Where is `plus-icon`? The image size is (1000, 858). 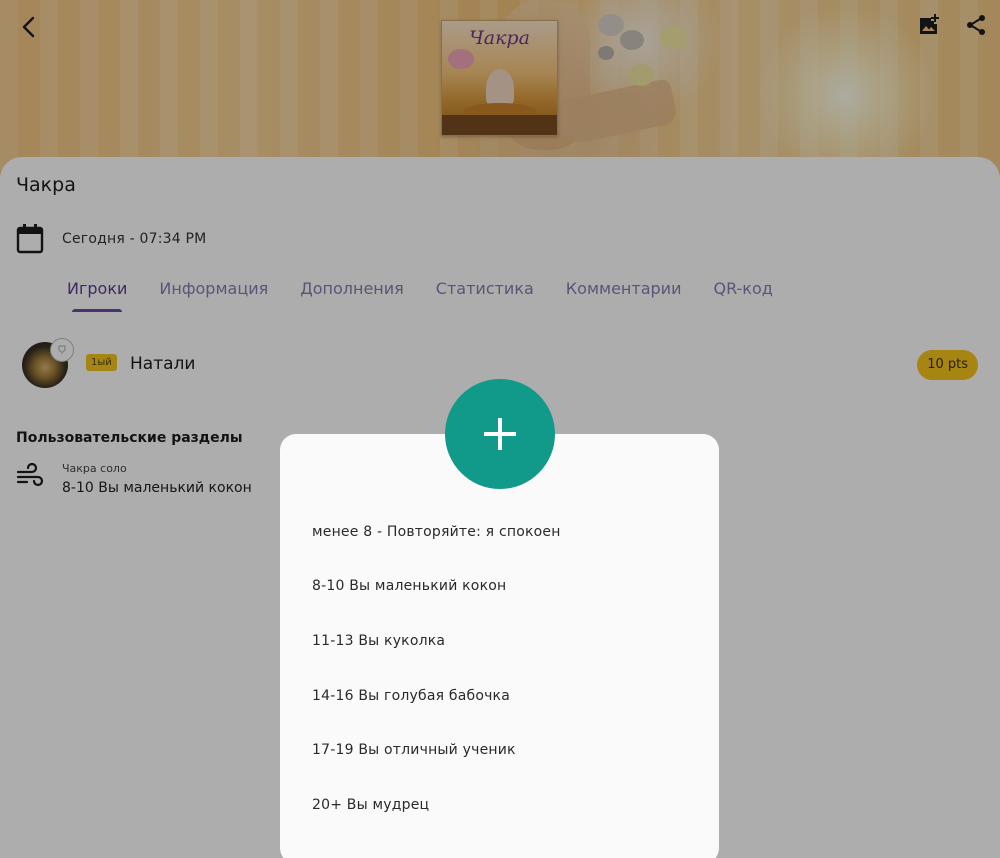 plus-icon is located at coordinates (500, 434).